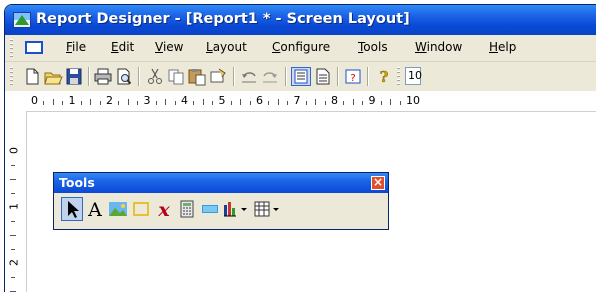  Describe the element at coordinates (103, 76) in the screenshot. I see `print-icon` at that location.